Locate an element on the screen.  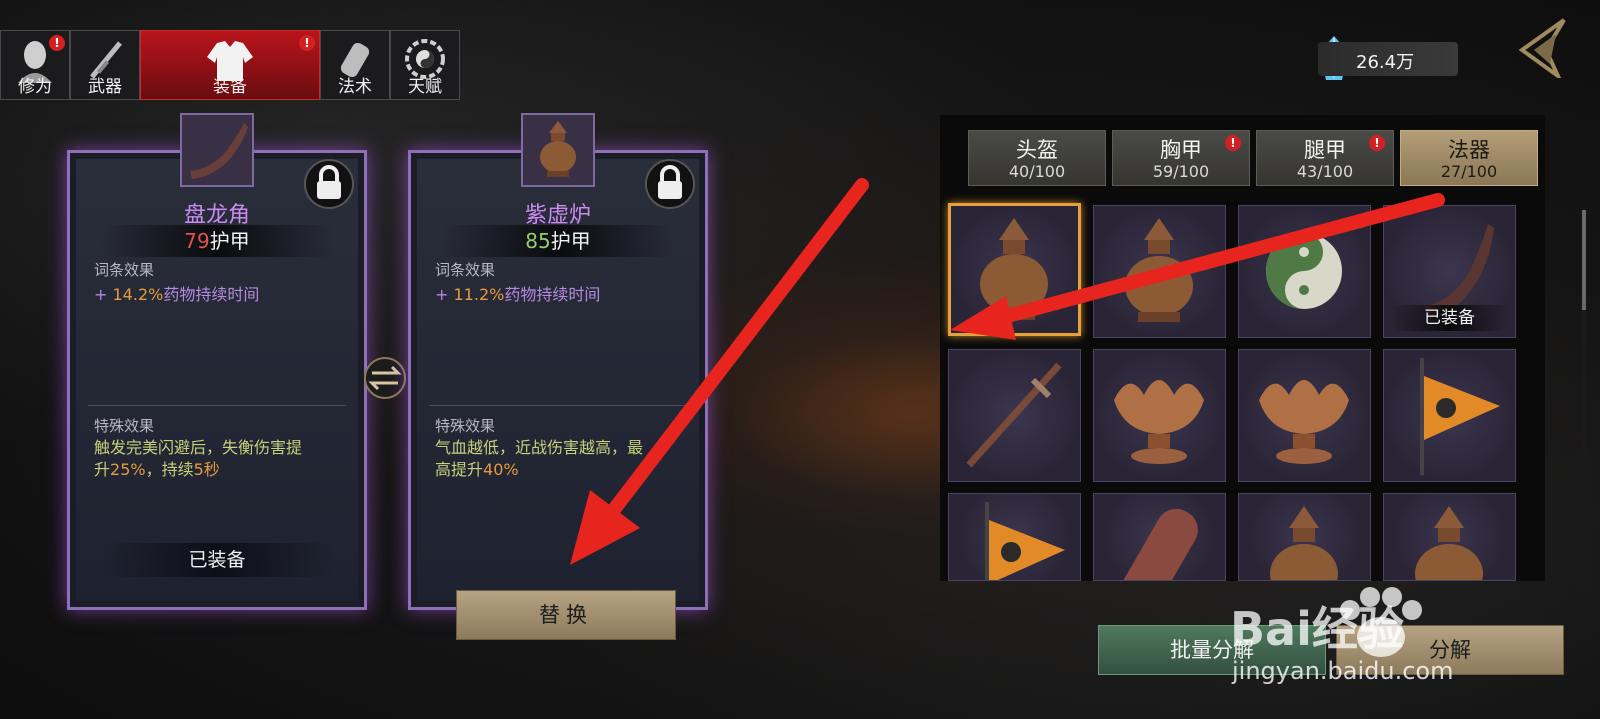
baidu-watermark: Bai经验 jingyan.baidu.com is located at coordinates (1341, 636).